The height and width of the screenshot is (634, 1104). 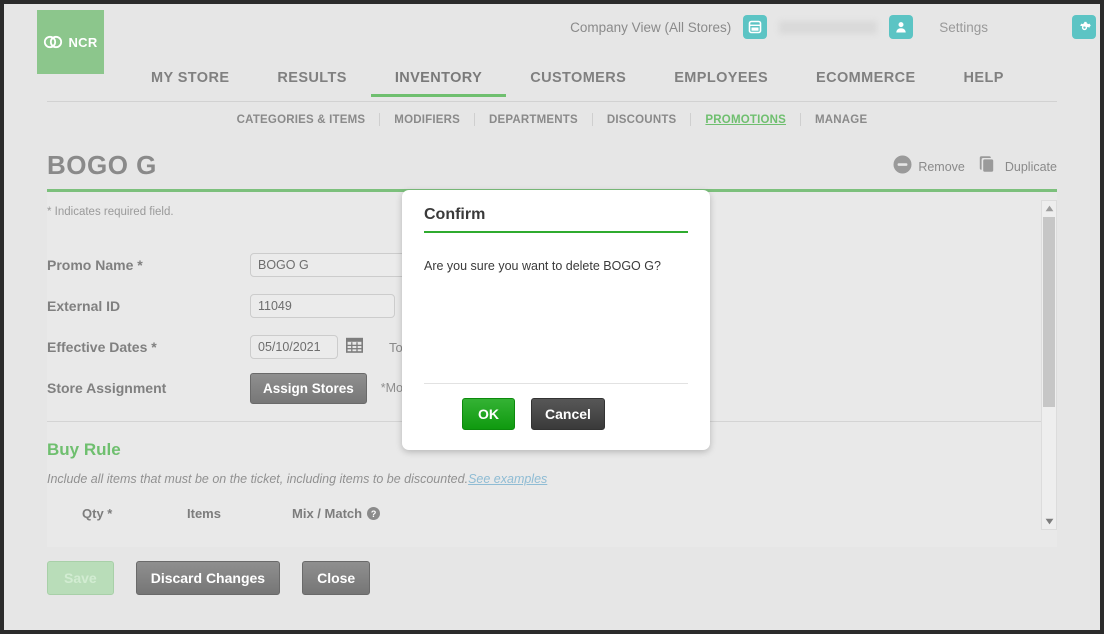 I want to click on header-actions: Company View (All Stores) Settings, so click(x=833, y=27).